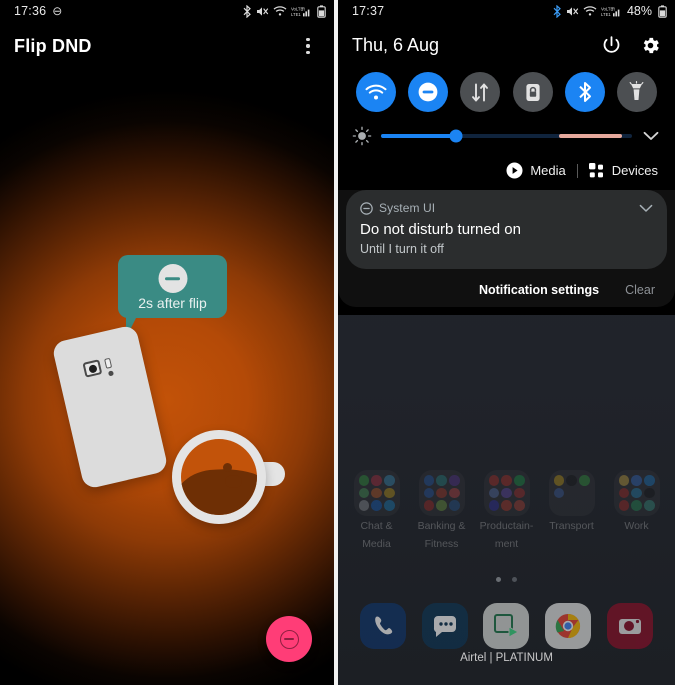  I want to click on media-devices-row: Media Devices, so click(506, 162).